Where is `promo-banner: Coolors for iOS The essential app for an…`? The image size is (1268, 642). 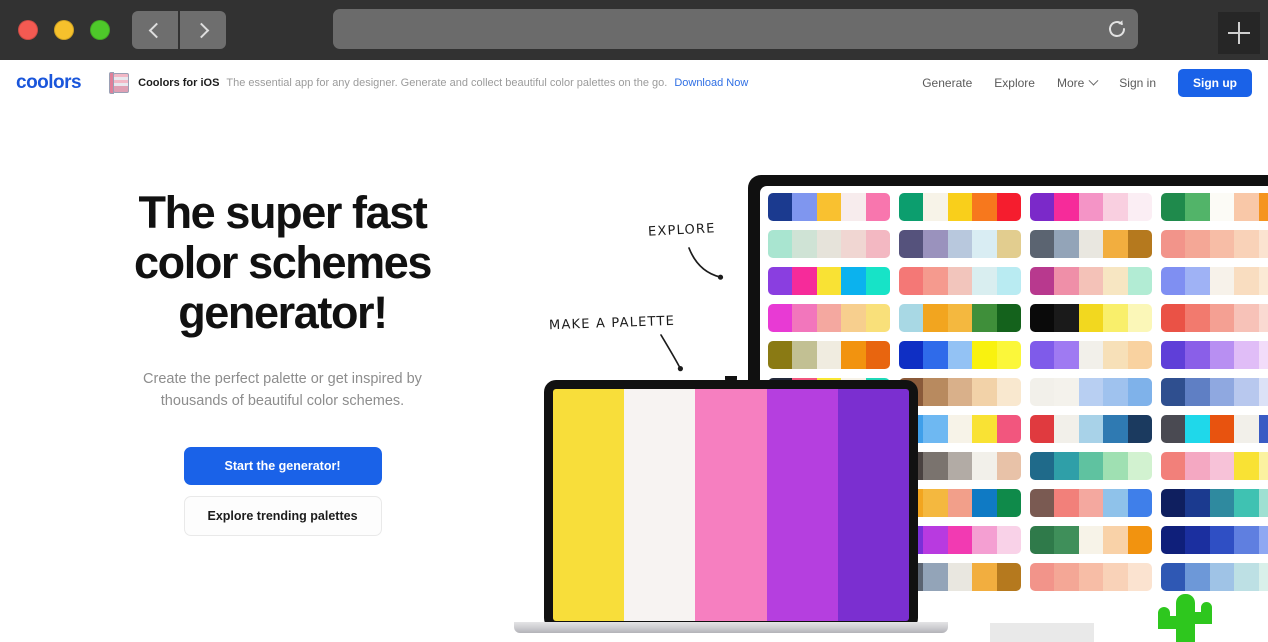
promo-banner: Coolors for iOS The essential app for an… is located at coordinates (428, 83).